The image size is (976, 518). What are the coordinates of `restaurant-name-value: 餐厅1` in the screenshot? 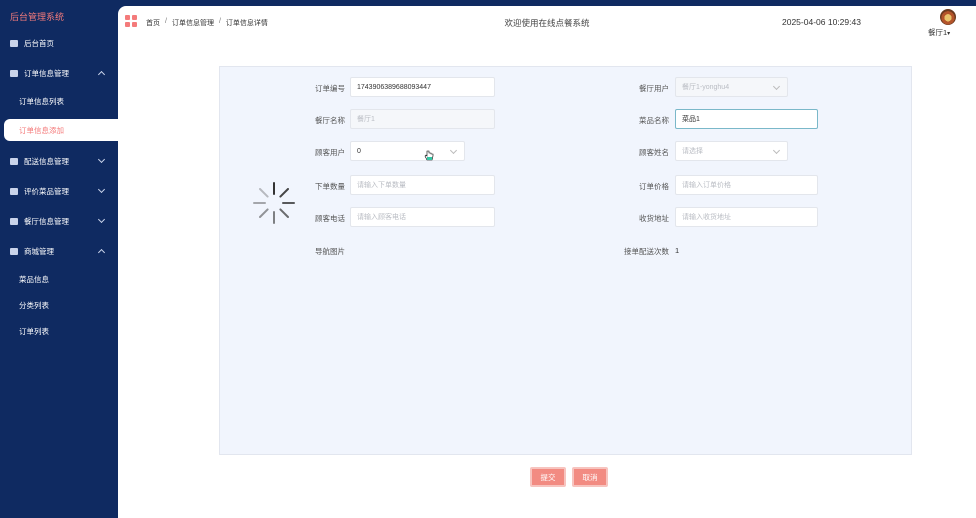 It's located at (366, 119).